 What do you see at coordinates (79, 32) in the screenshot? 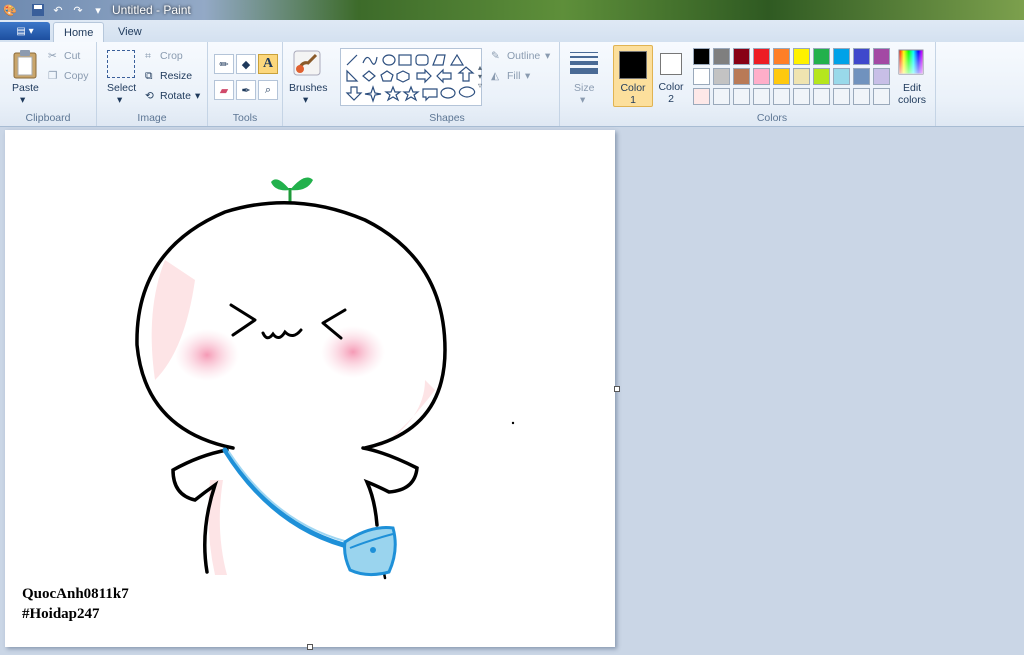
I see `tab-home: Home` at bounding box center [79, 32].